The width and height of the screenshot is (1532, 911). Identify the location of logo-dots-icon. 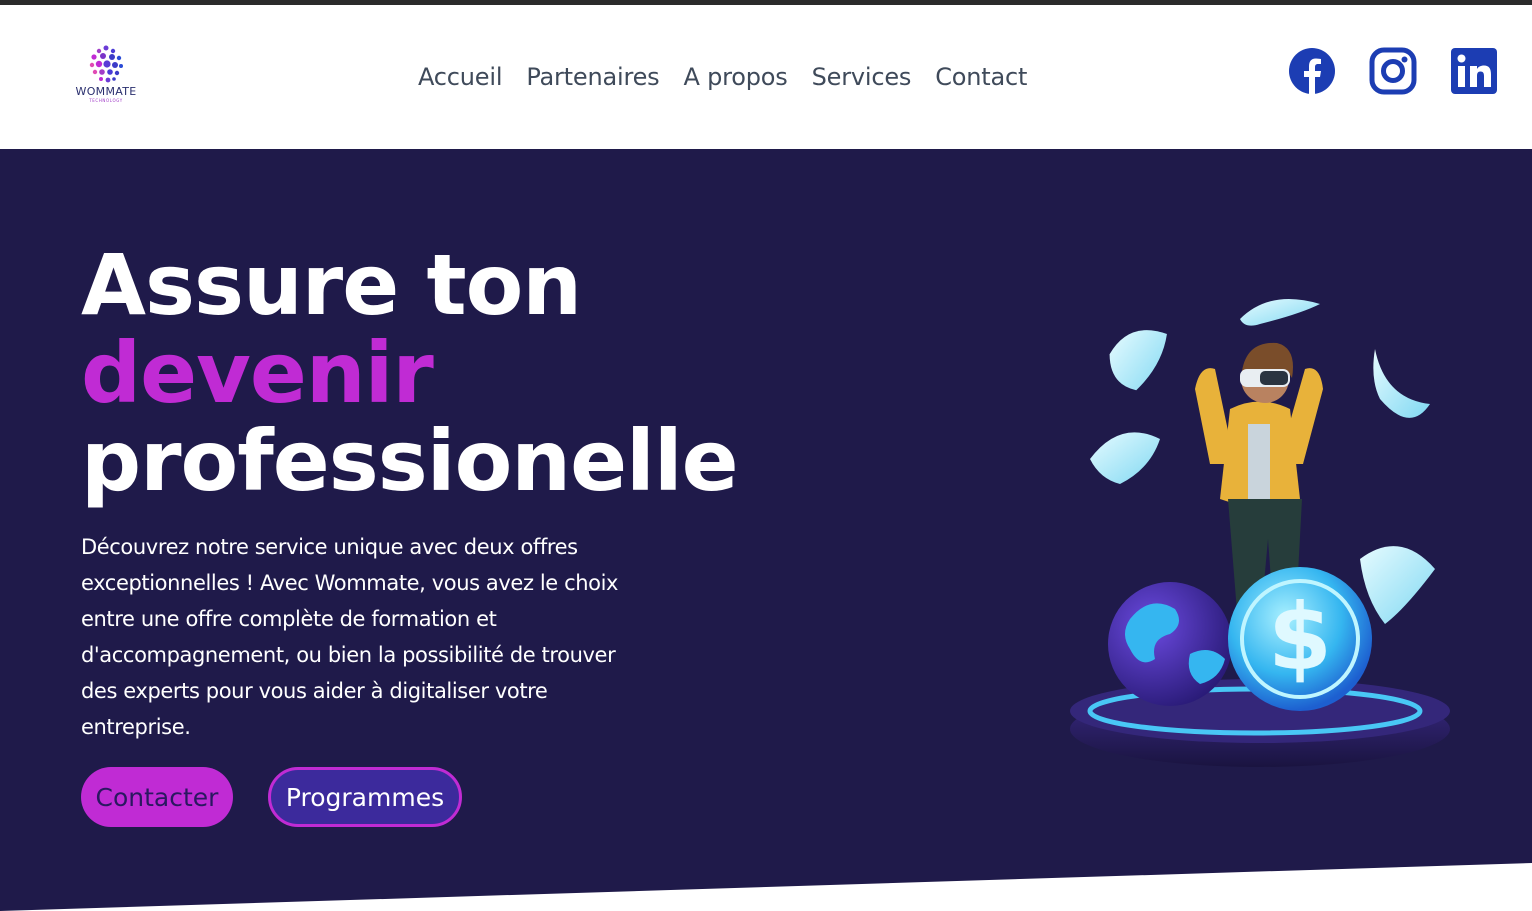
(106, 64).